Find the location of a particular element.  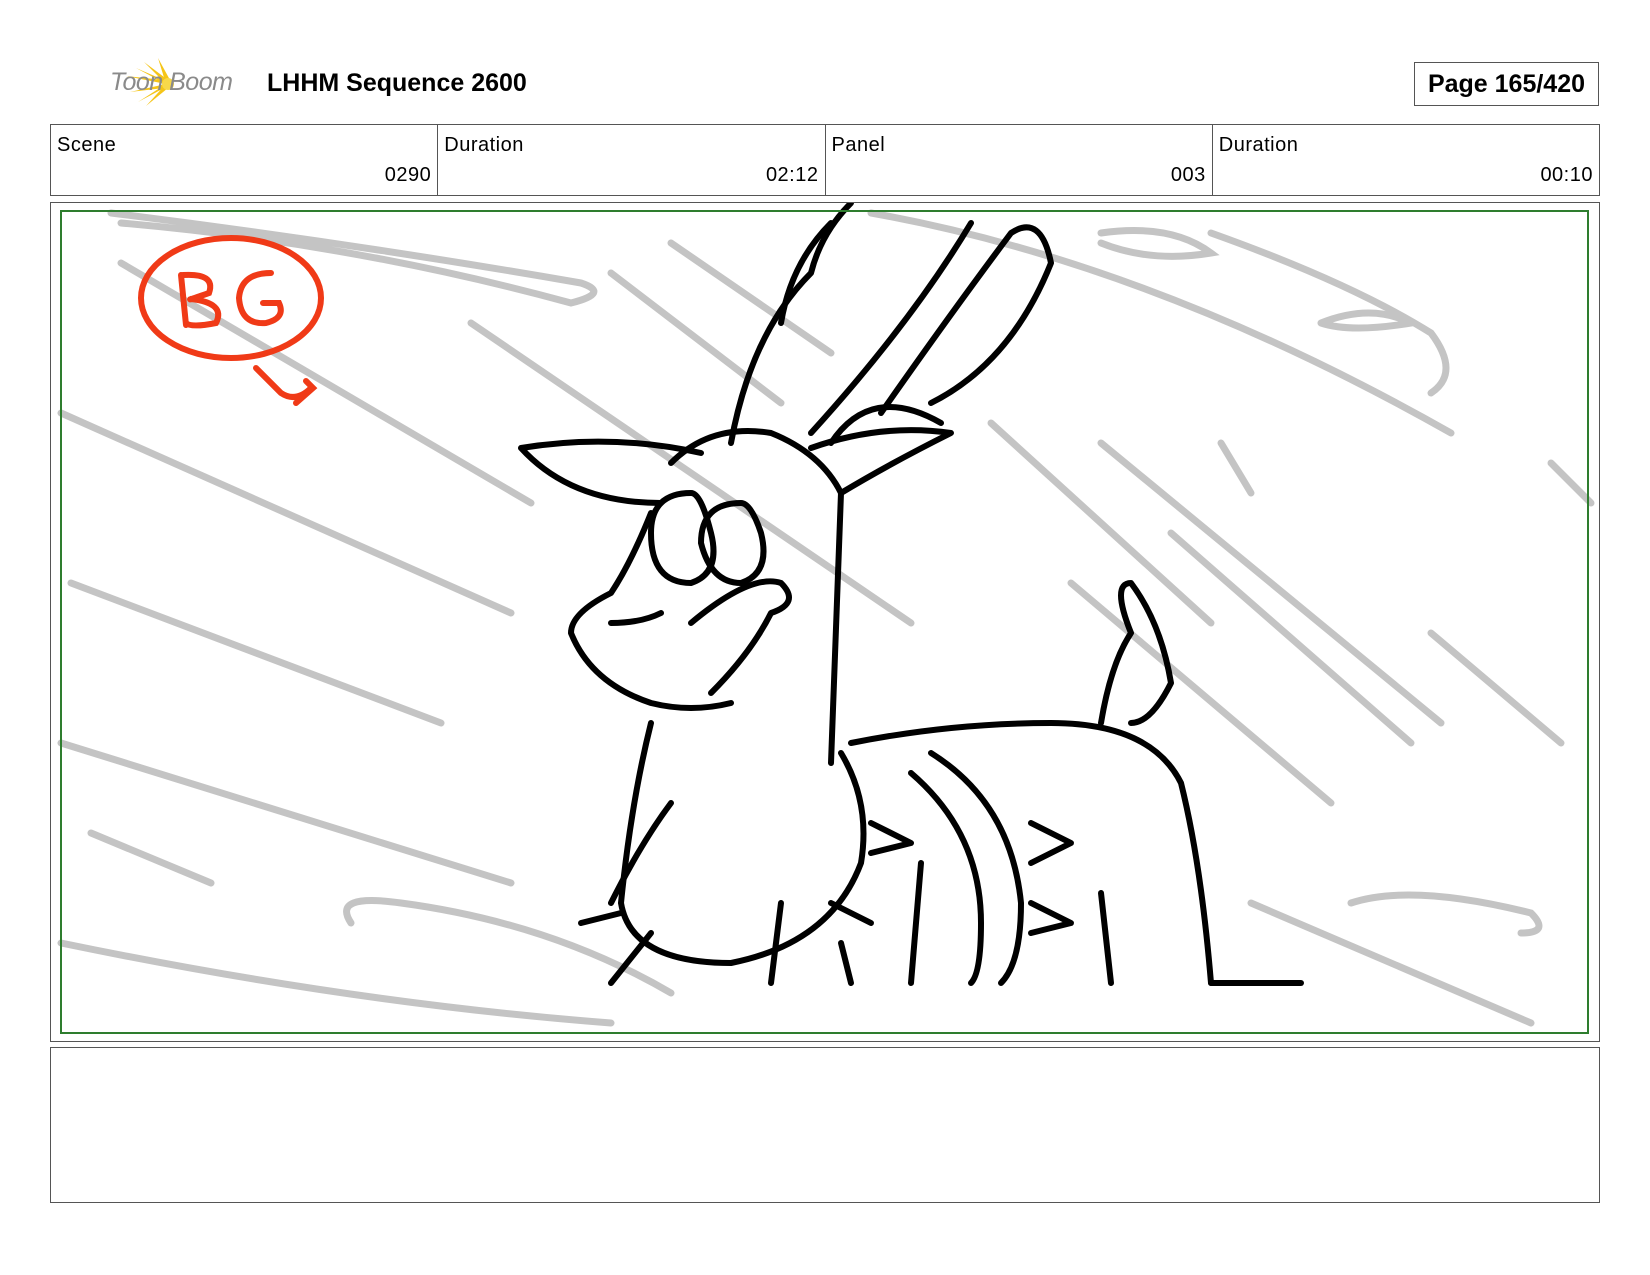

panel-value: 003 is located at coordinates (1188, 175).